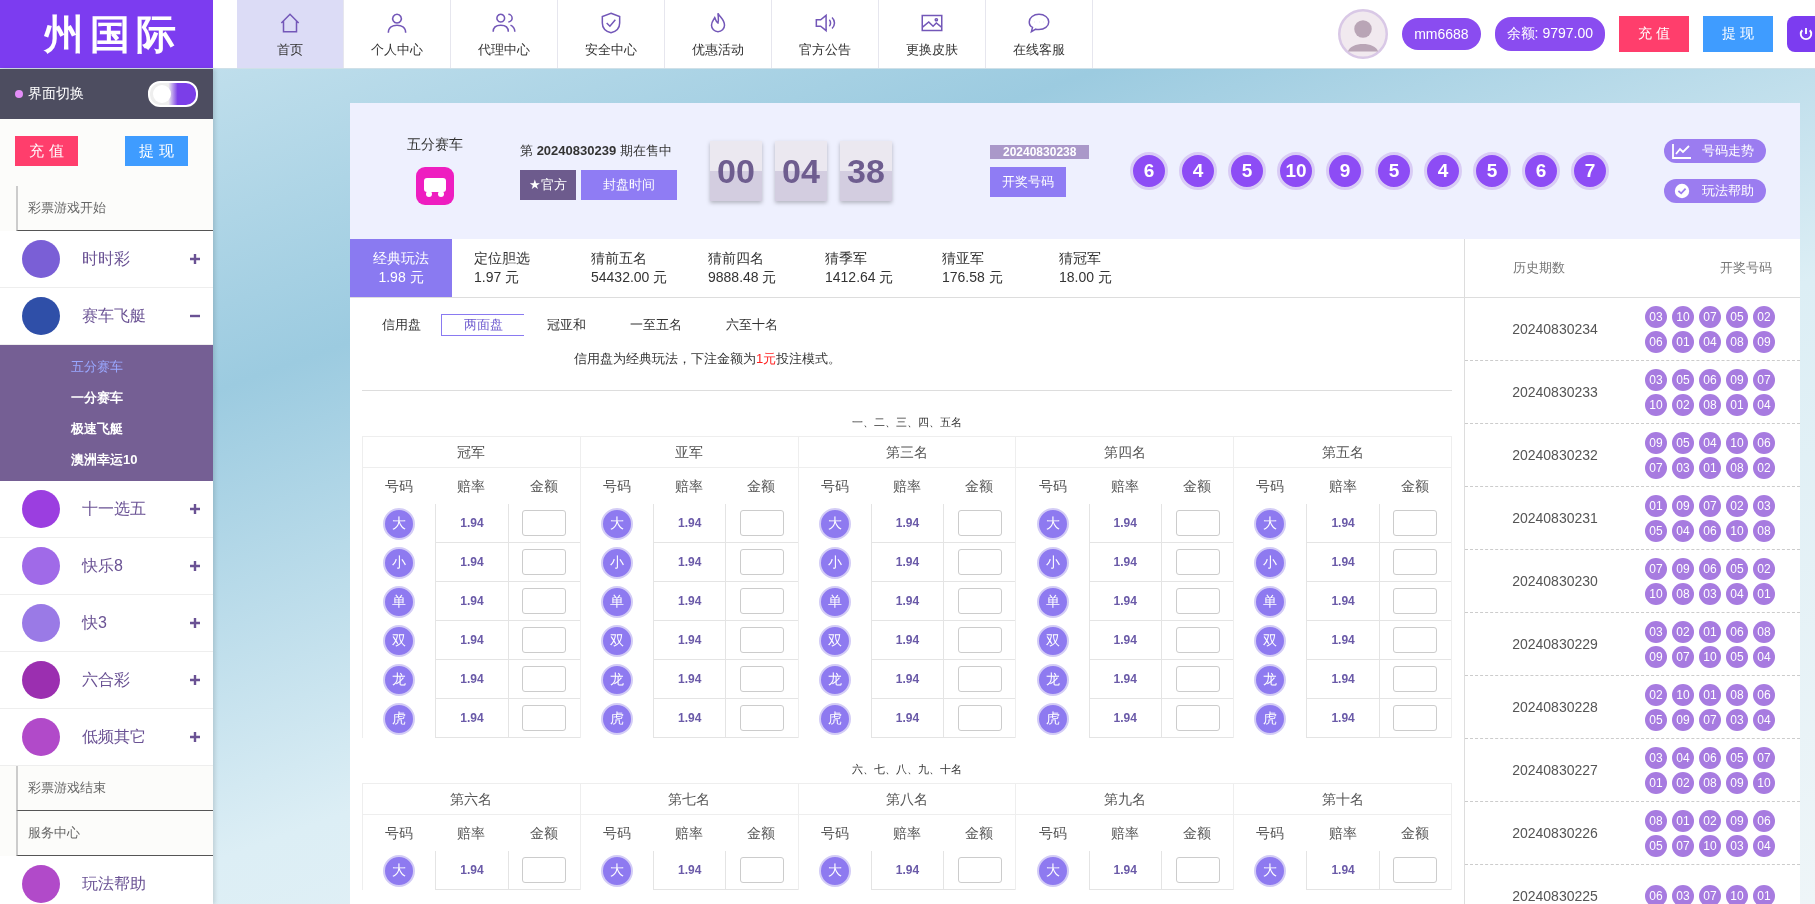 This screenshot has width=1815, height=904. Describe the element at coordinates (401, 268) in the screenshot. I see `play-tab: 经典玩法 1.98 元` at that location.